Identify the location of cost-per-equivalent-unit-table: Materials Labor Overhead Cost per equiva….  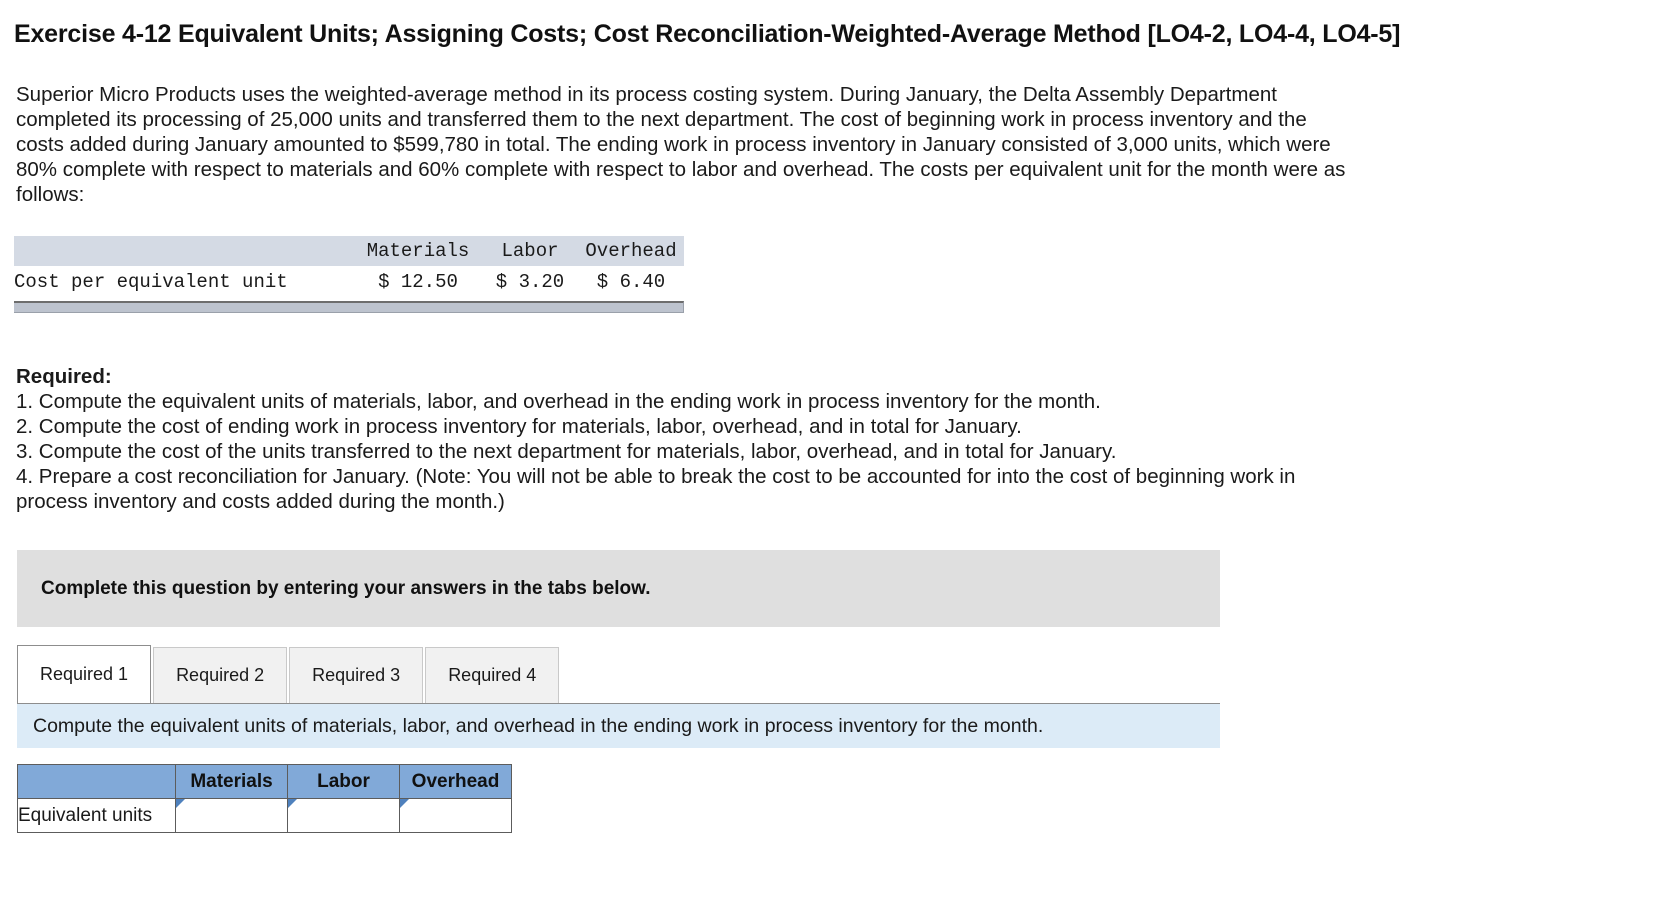
(349, 266).